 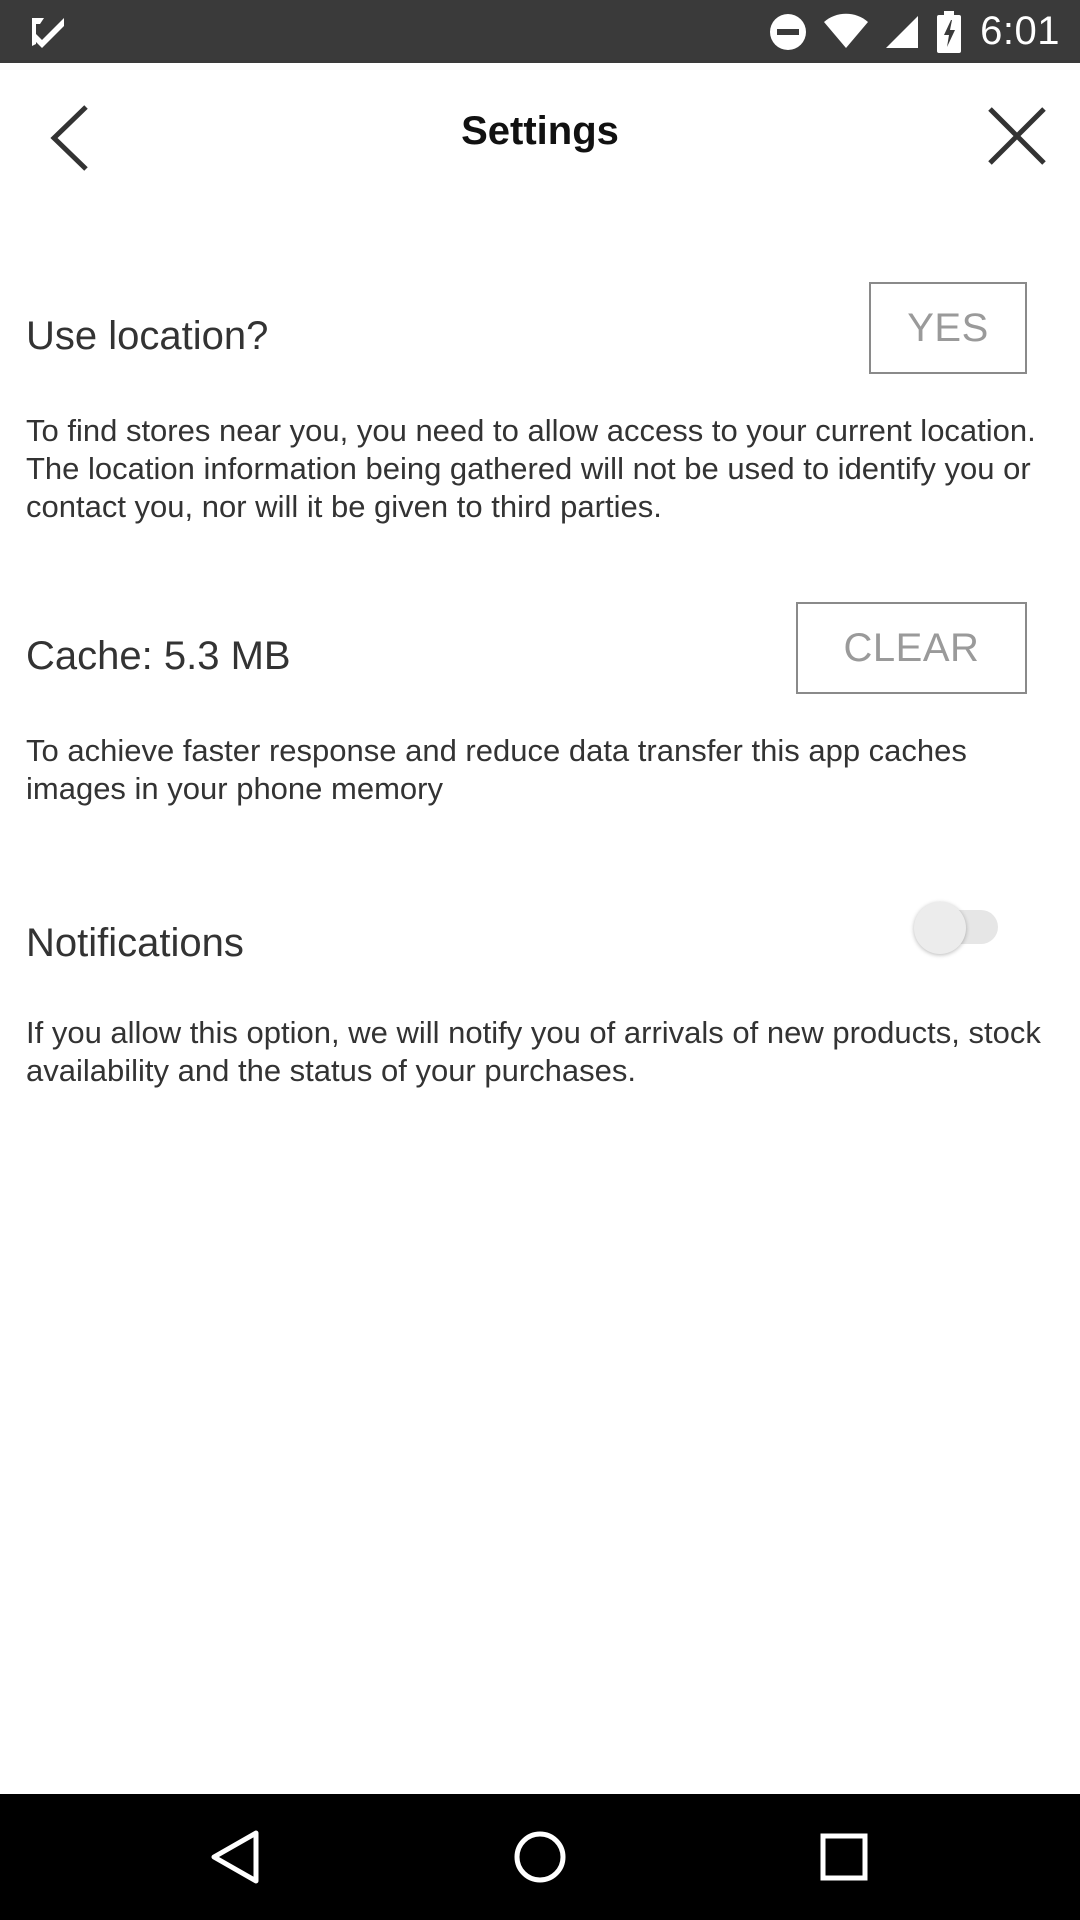 I want to click on do-not-disturb-icon, so click(x=788, y=31).